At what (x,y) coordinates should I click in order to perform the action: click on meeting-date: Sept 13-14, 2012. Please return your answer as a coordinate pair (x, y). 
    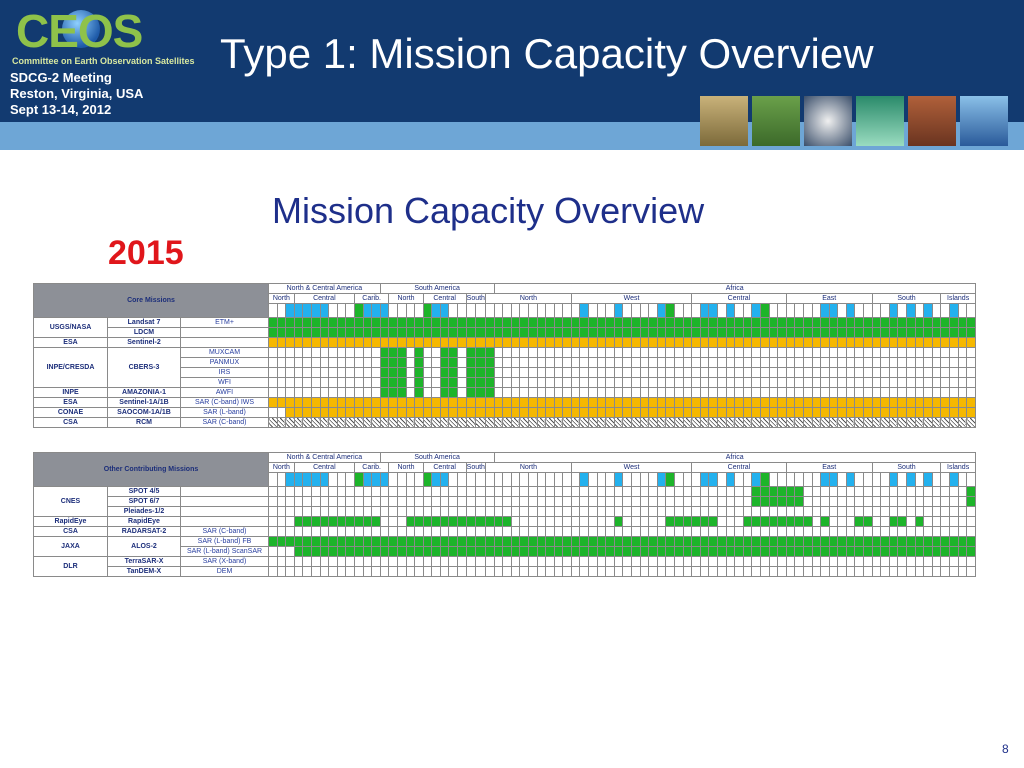
    Looking at the image, I should click on (61, 109).